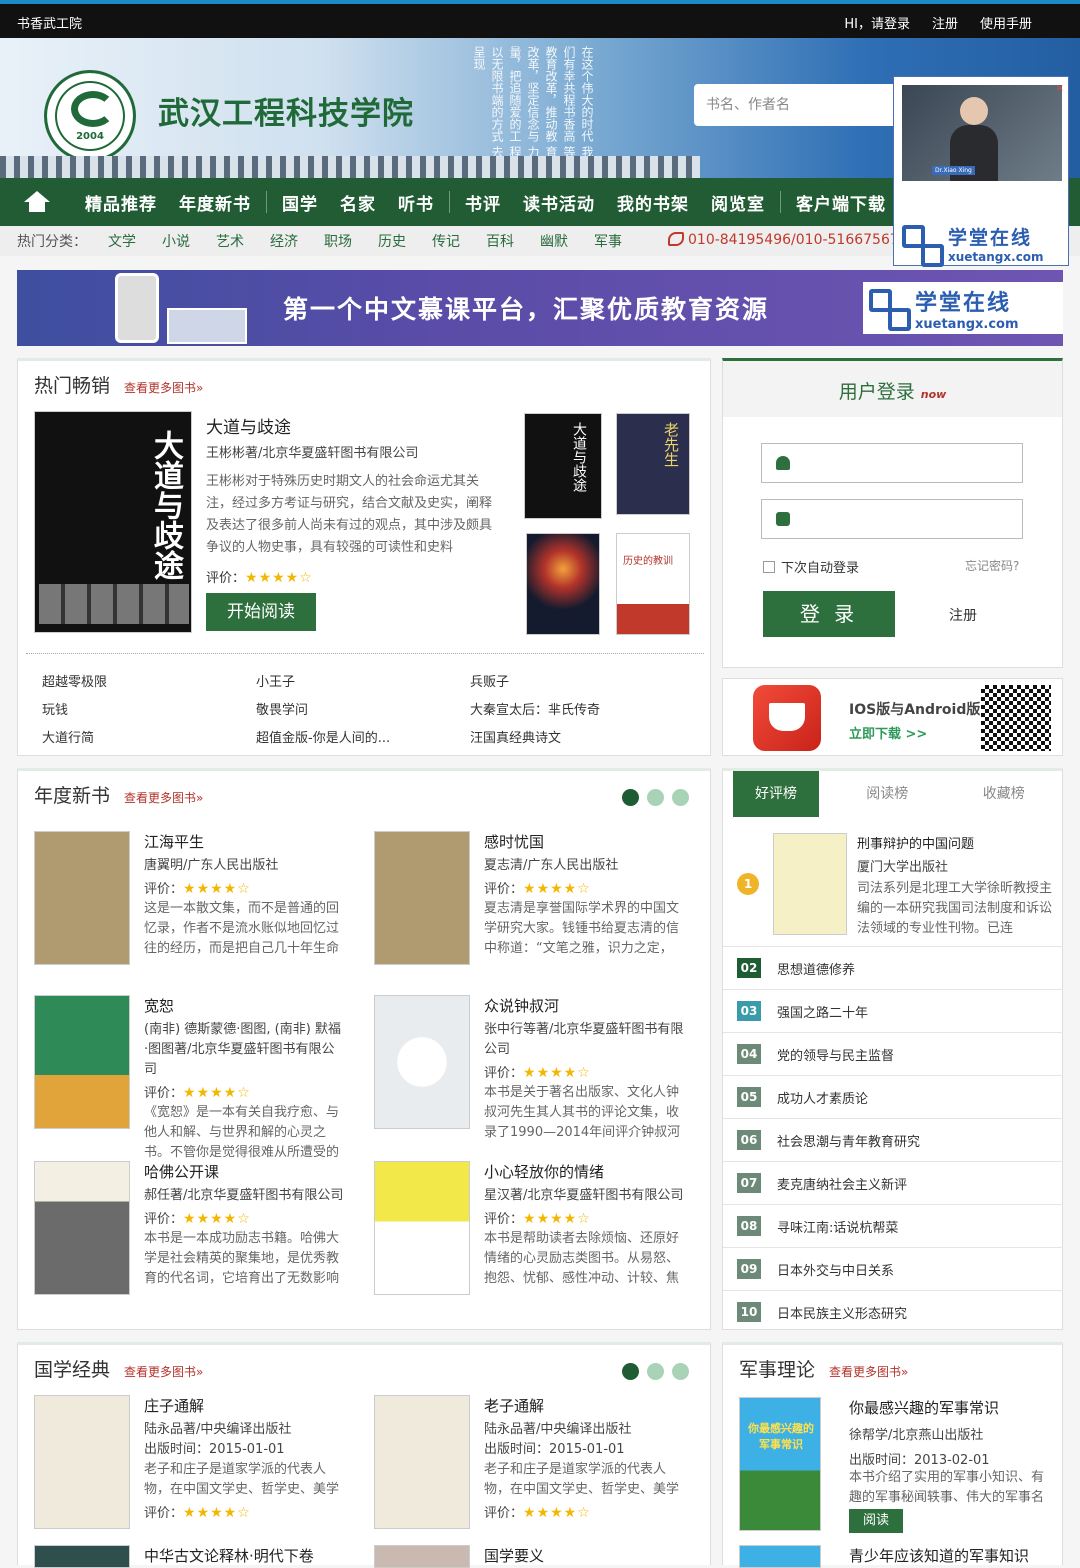  I want to click on book-thumbnail: 历史的教训, so click(653, 584).